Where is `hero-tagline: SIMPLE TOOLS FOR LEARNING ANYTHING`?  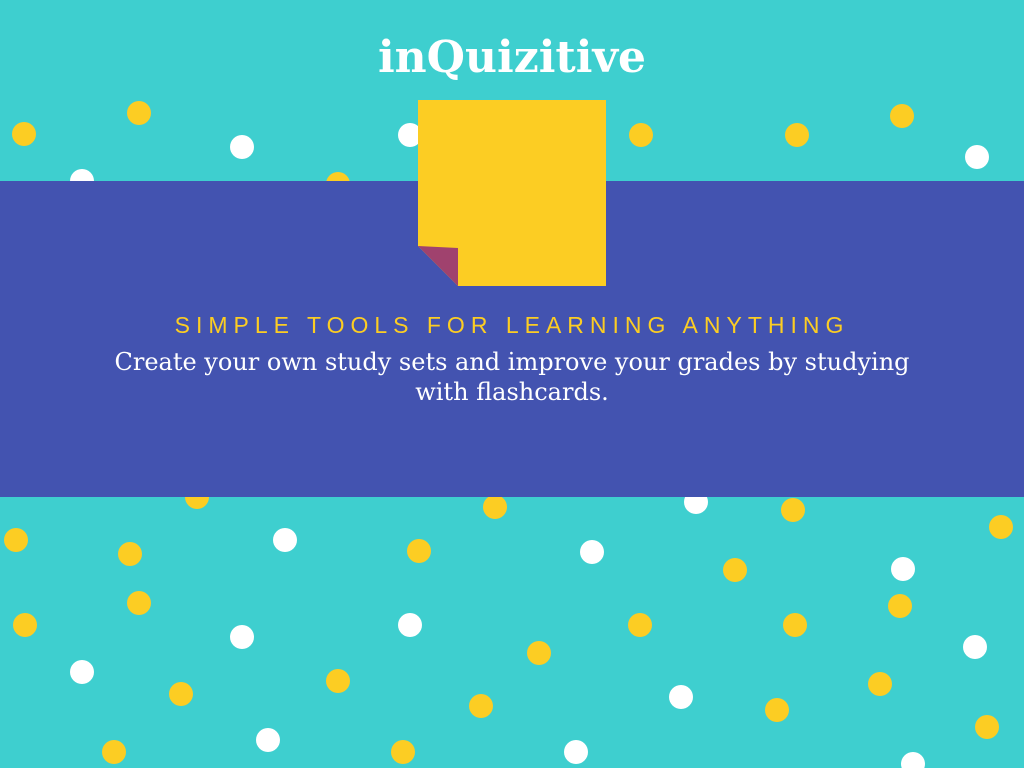
hero-tagline: SIMPLE TOOLS FOR LEARNING ANYTHING is located at coordinates (512, 325).